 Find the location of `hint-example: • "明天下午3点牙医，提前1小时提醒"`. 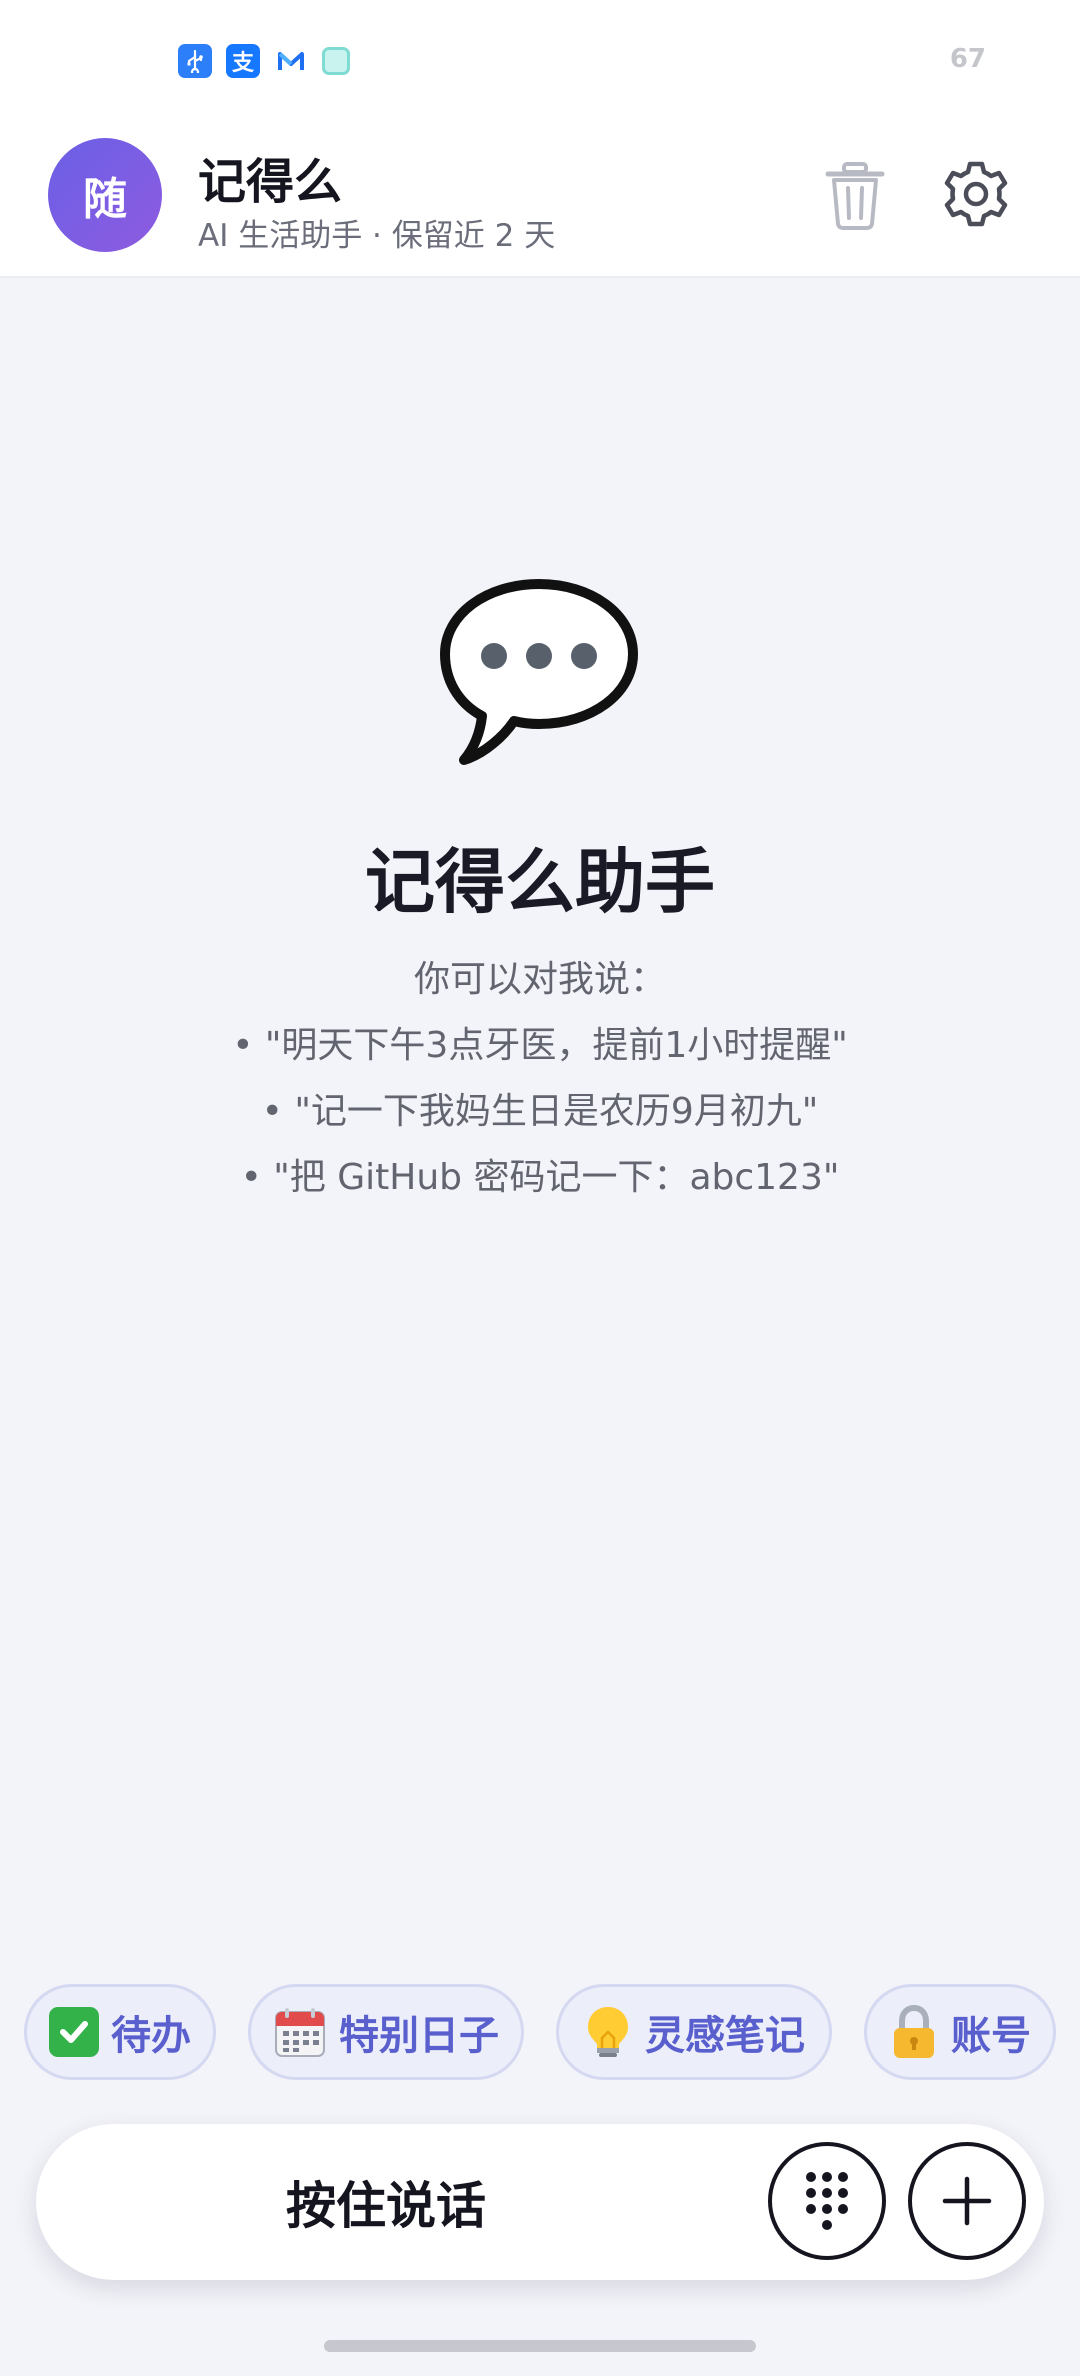

hint-example: • "明天下午3点牙医，提前1小时提醒" is located at coordinates (540, 1045).